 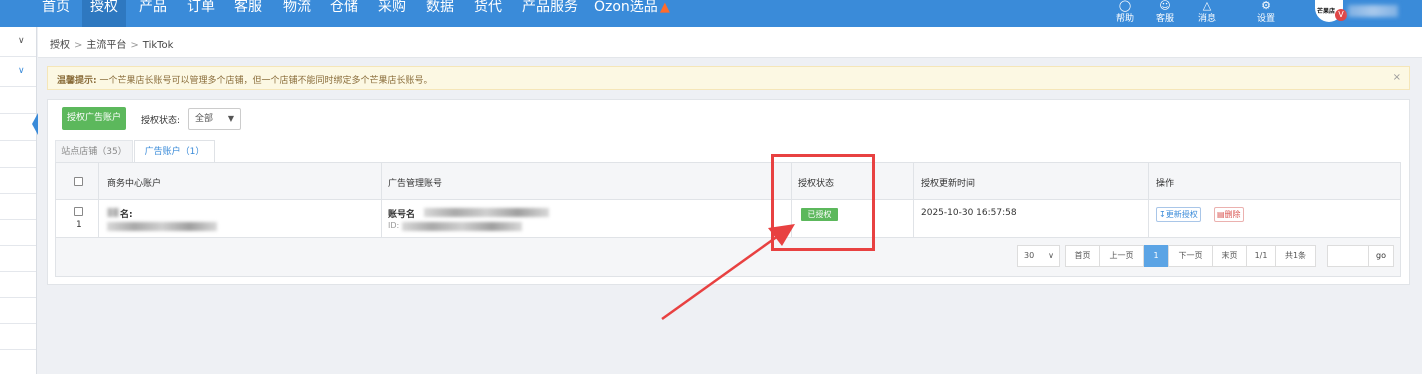 I want to click on update-auth-button: ↧更新授权, so click(x=1178, y=214).